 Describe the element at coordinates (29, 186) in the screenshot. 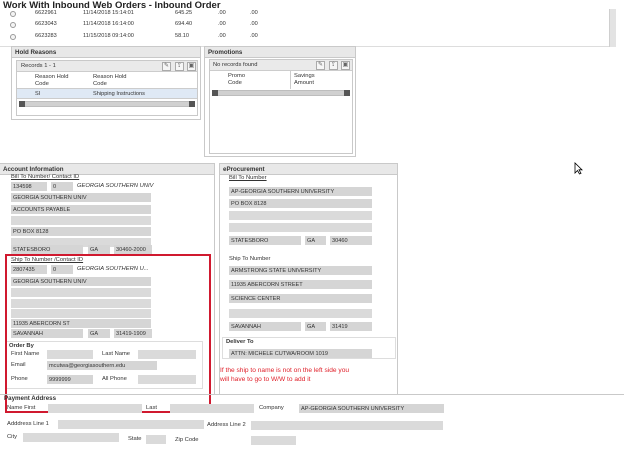

I see `bill-to-number-field: 134598` at that location.